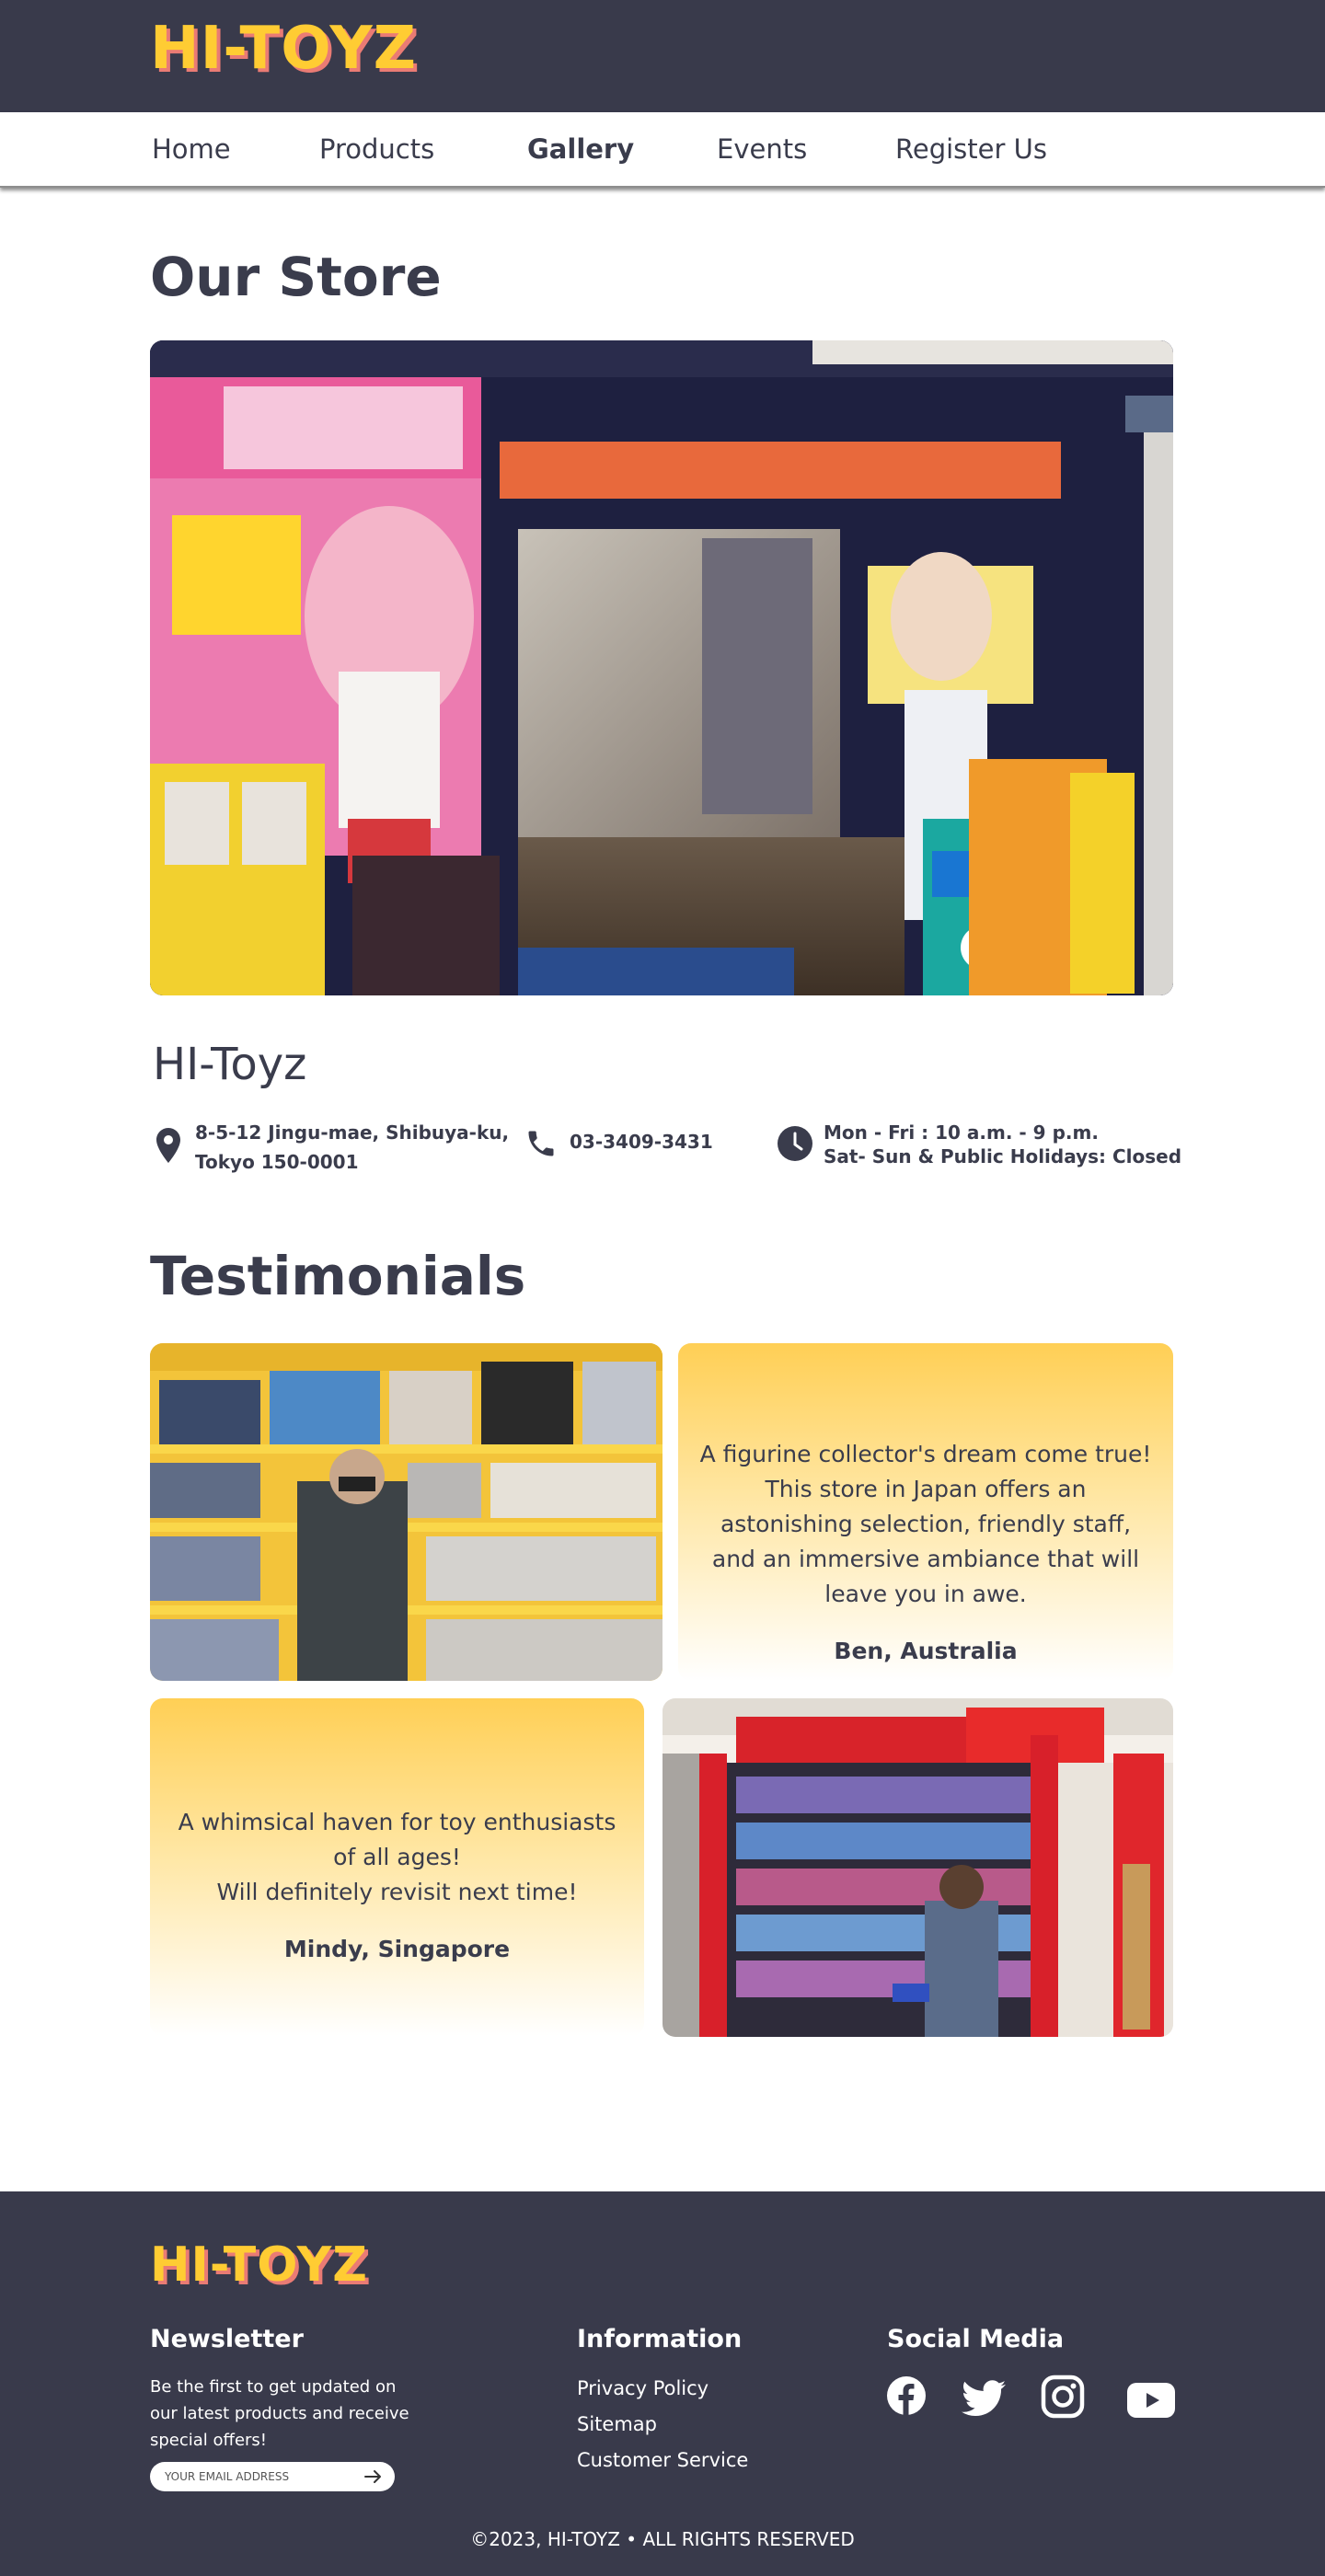  What do you see at coordinates (1003, 1156) in the screenshot?
I see `hours-weekend: Sat- Sun & Public Holidays: Closed` at bounding box center [1003, 1156].